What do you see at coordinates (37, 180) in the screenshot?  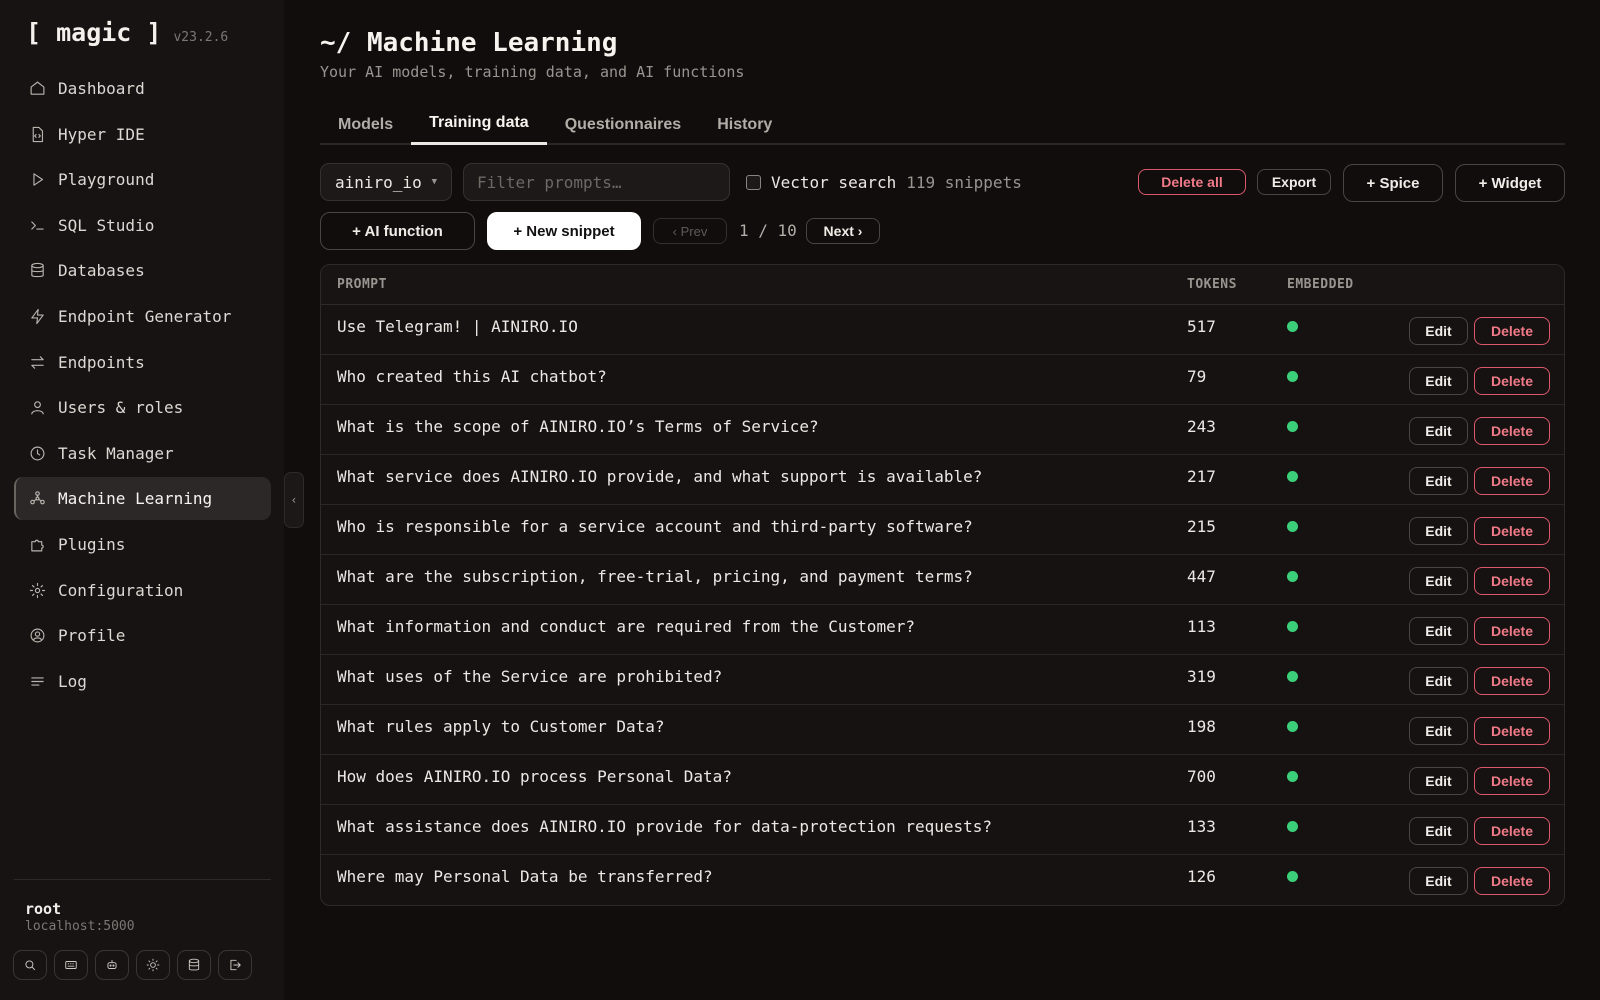 I see `play-icon` at bounding box center [37, 180].